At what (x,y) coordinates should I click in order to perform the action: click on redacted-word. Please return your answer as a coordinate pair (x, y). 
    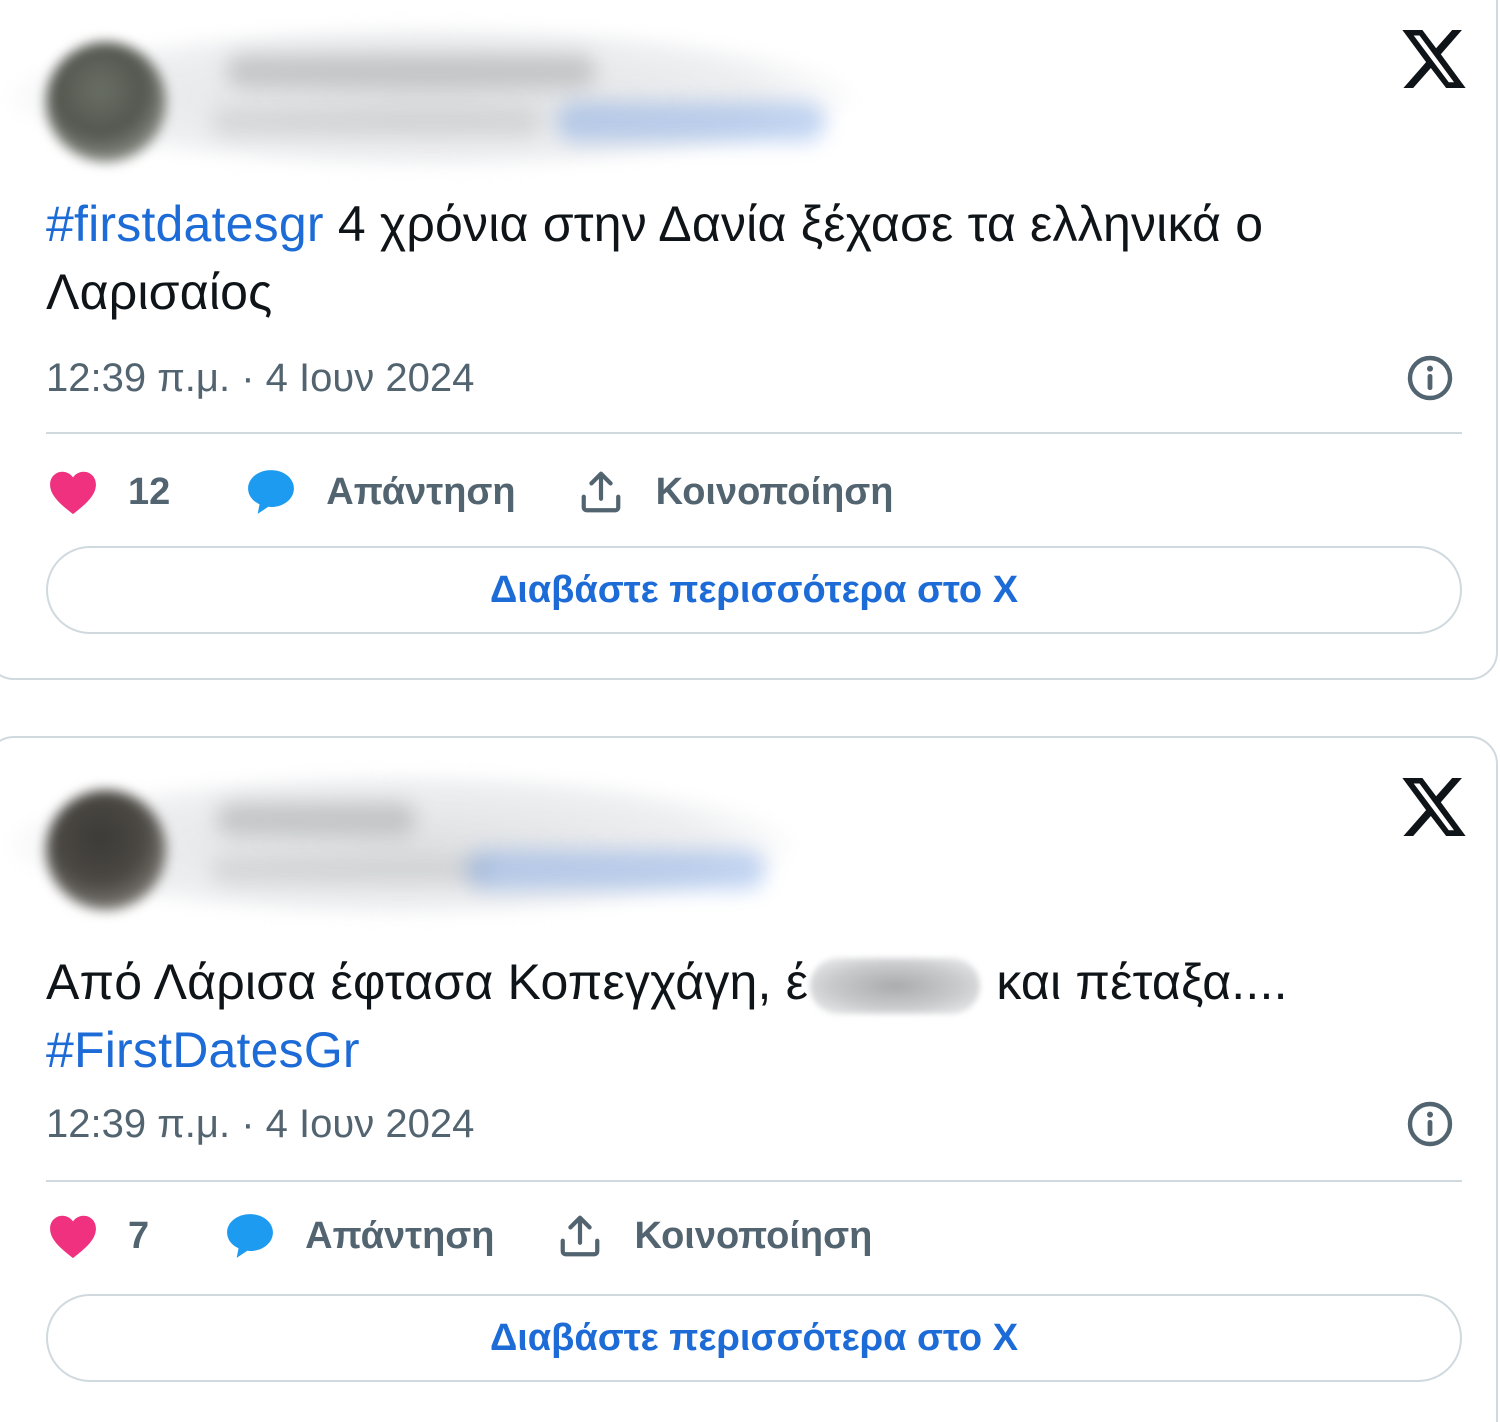
    Looking at the image, I should click on (895, 985).